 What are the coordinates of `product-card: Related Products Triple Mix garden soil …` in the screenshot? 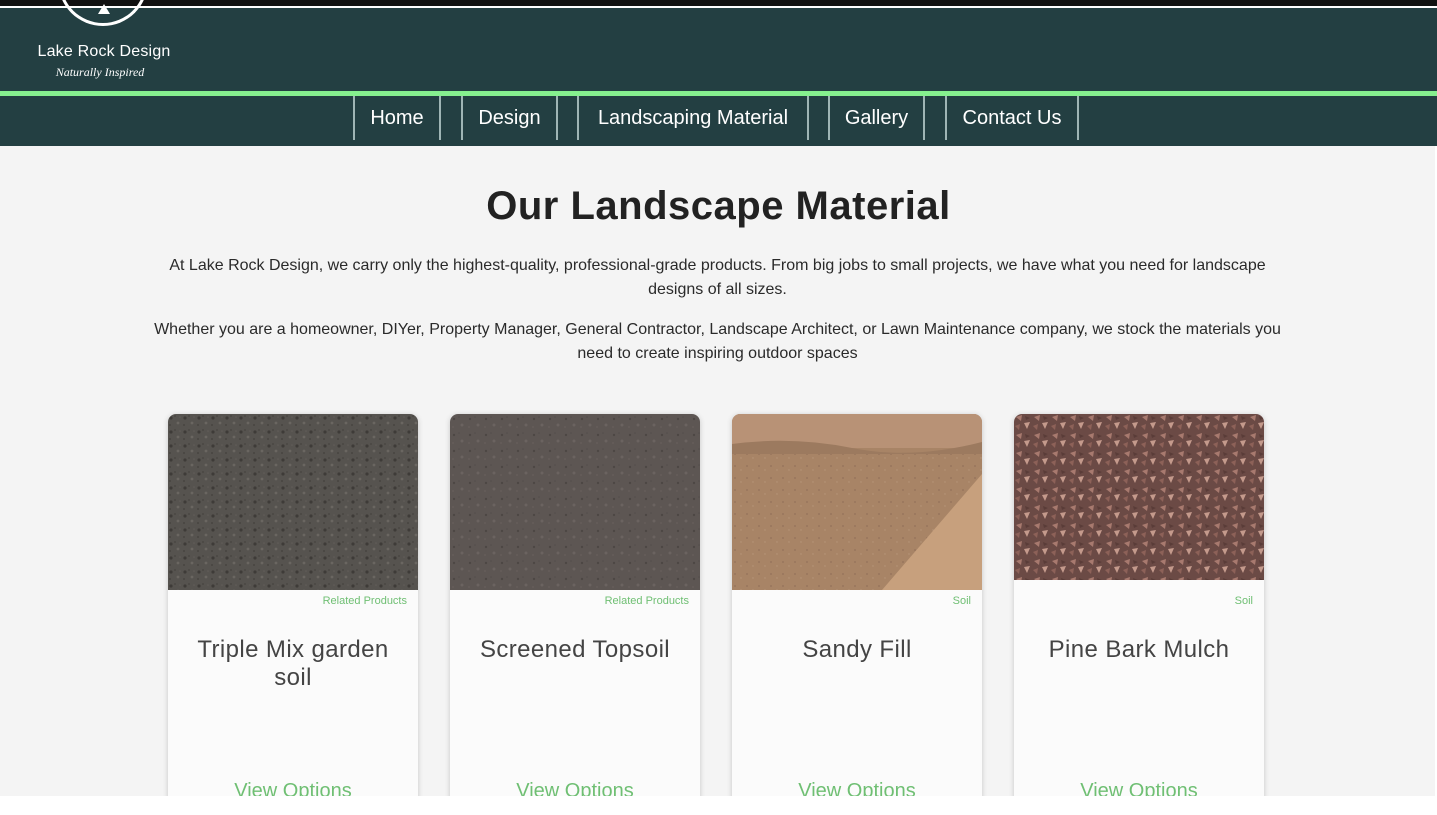 It's located at (293, 614).